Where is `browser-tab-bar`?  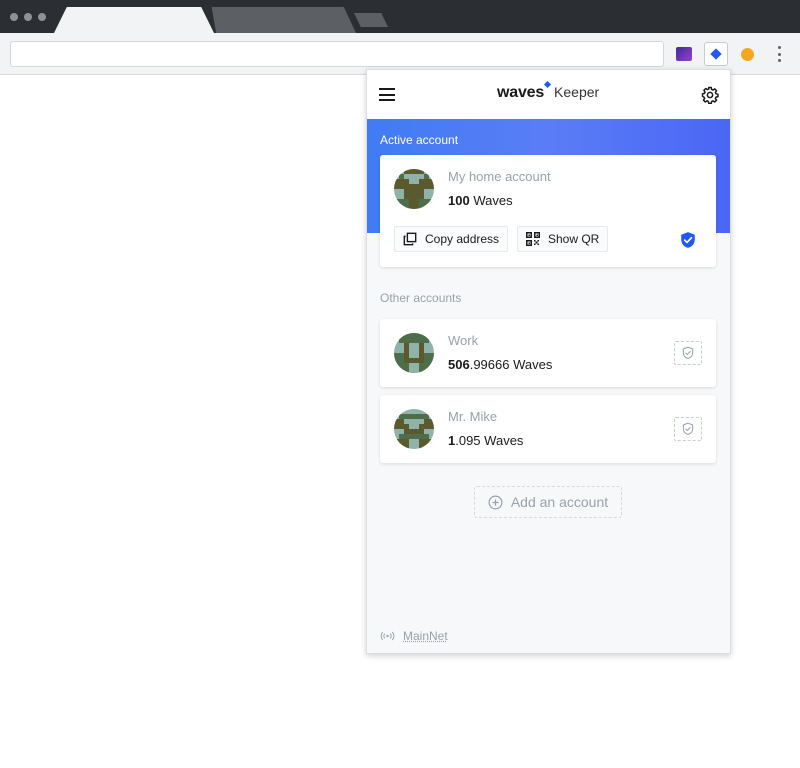 browser-tab-bar is located at coordinates (400, 16).